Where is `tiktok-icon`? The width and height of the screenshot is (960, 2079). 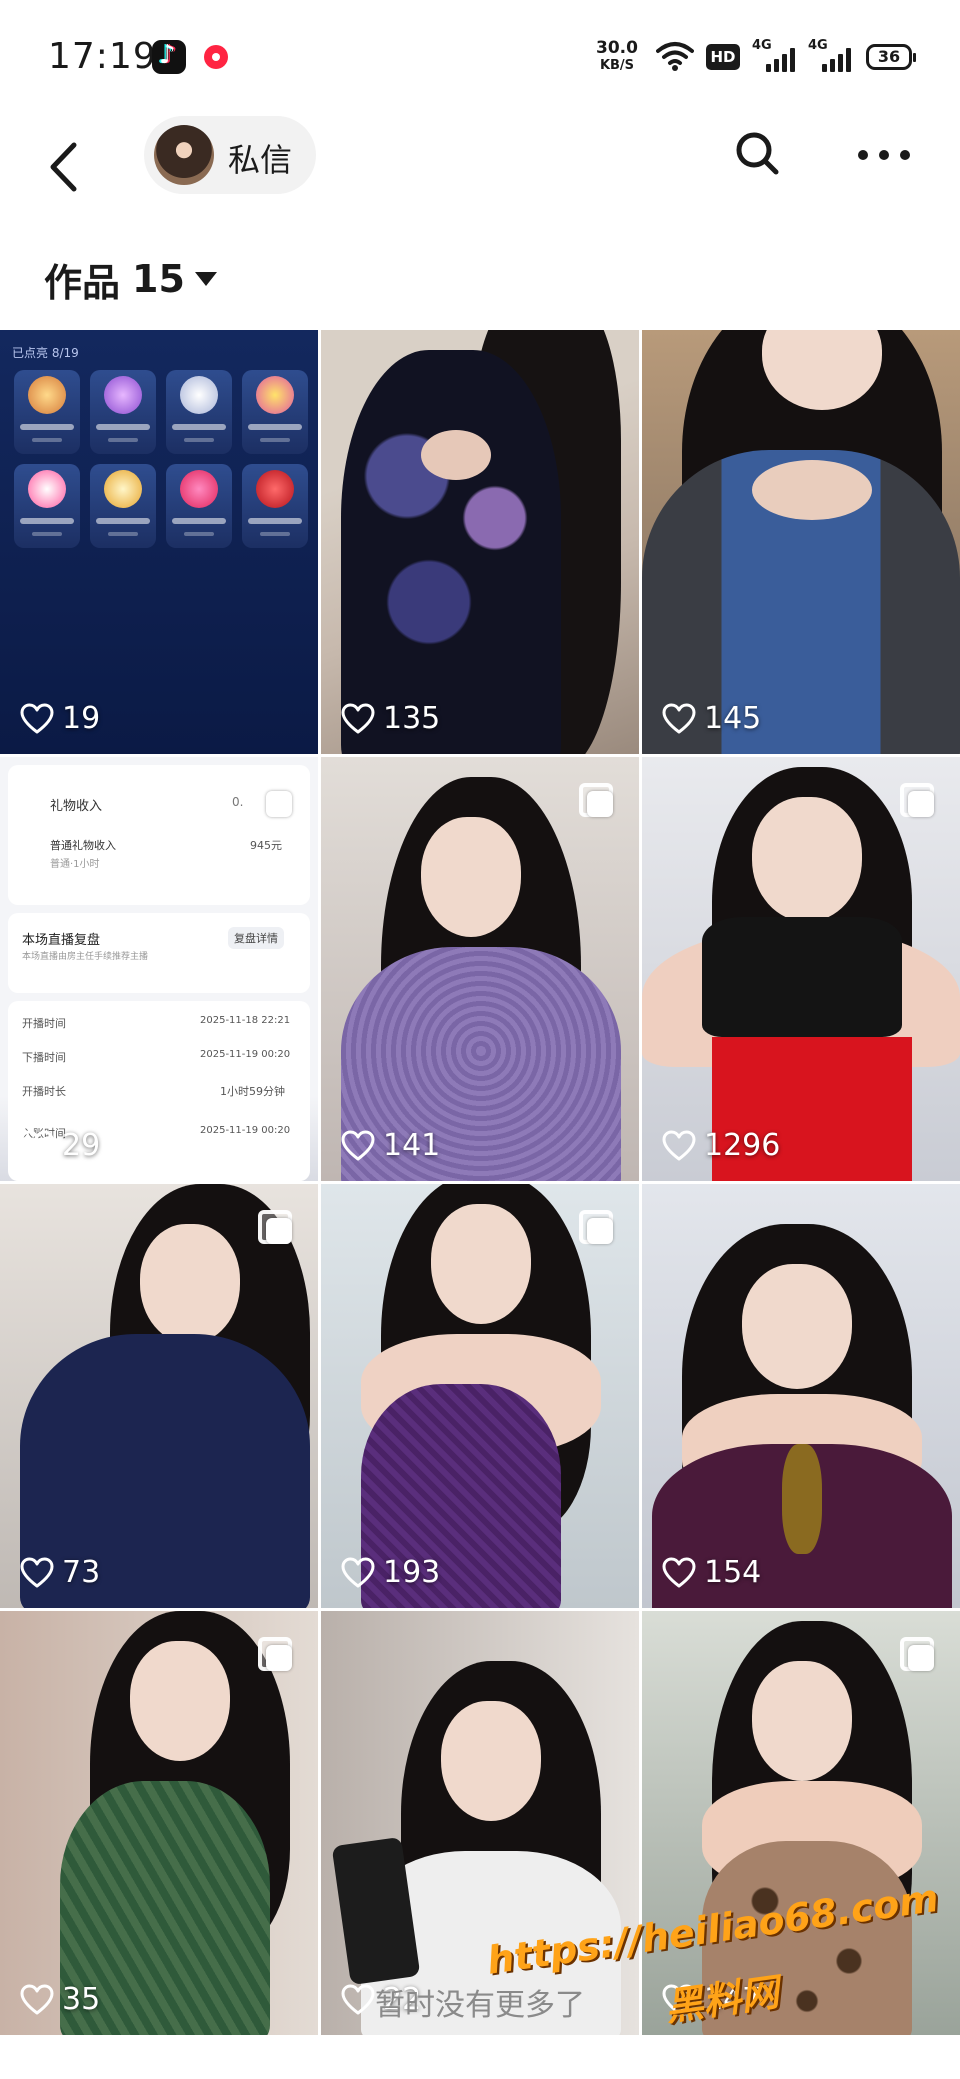
tiktok-icon is located at coordinates (169, 57).